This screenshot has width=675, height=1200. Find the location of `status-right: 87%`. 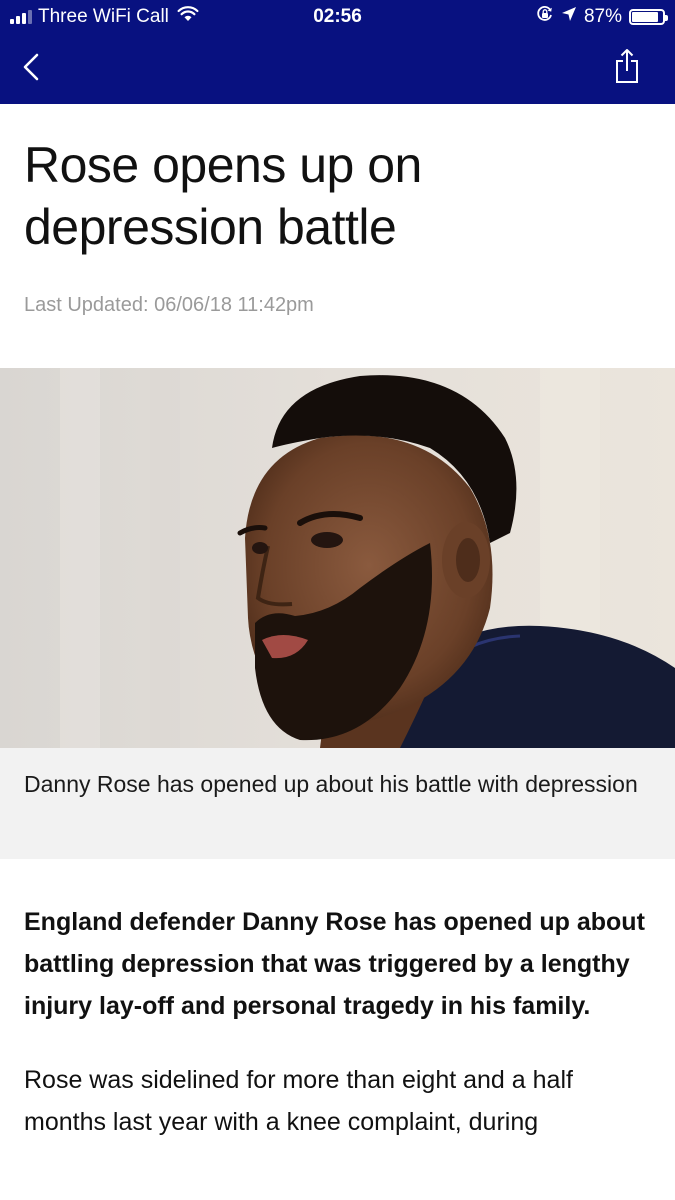

status-right: 87% is located at coordinates (602, 17).